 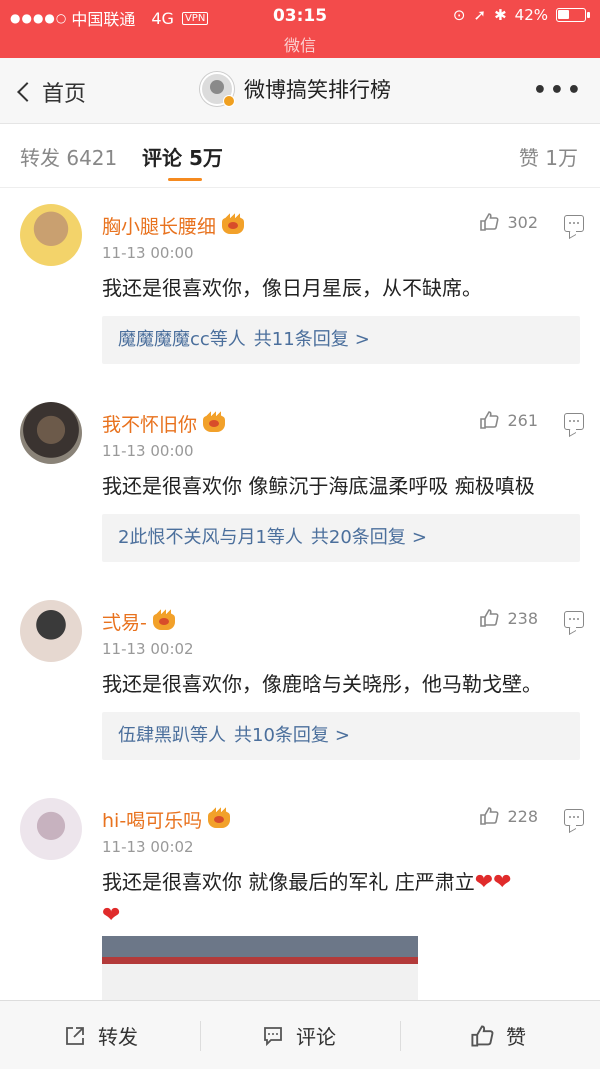 What do you see at coordinates (229, 101) in the screenshot?
I see `verified-badge-icon` at bounding box center [229, 101].